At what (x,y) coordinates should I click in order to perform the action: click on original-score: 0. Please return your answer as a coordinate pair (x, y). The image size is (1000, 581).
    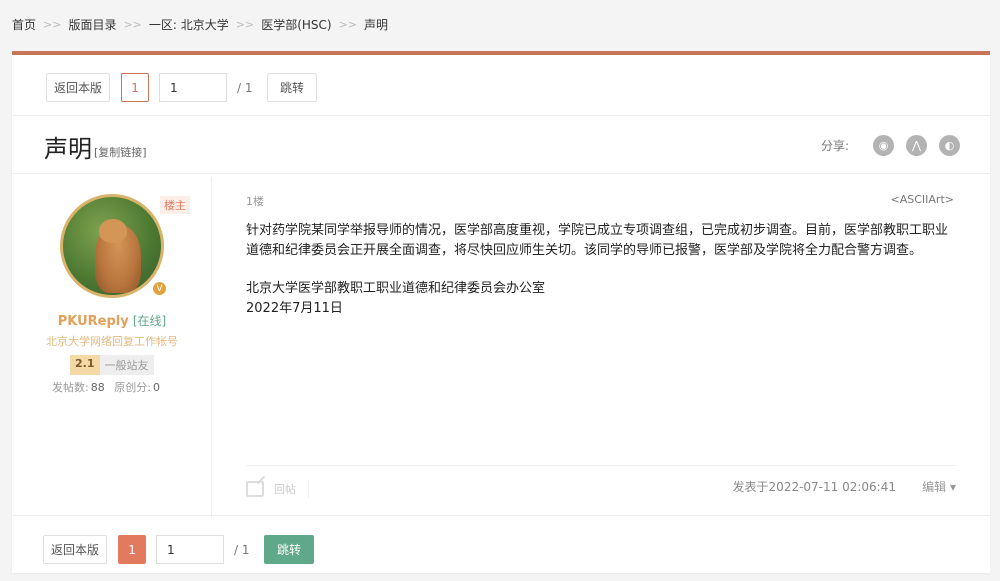
    Looking at the image, I should click on (156, 387).